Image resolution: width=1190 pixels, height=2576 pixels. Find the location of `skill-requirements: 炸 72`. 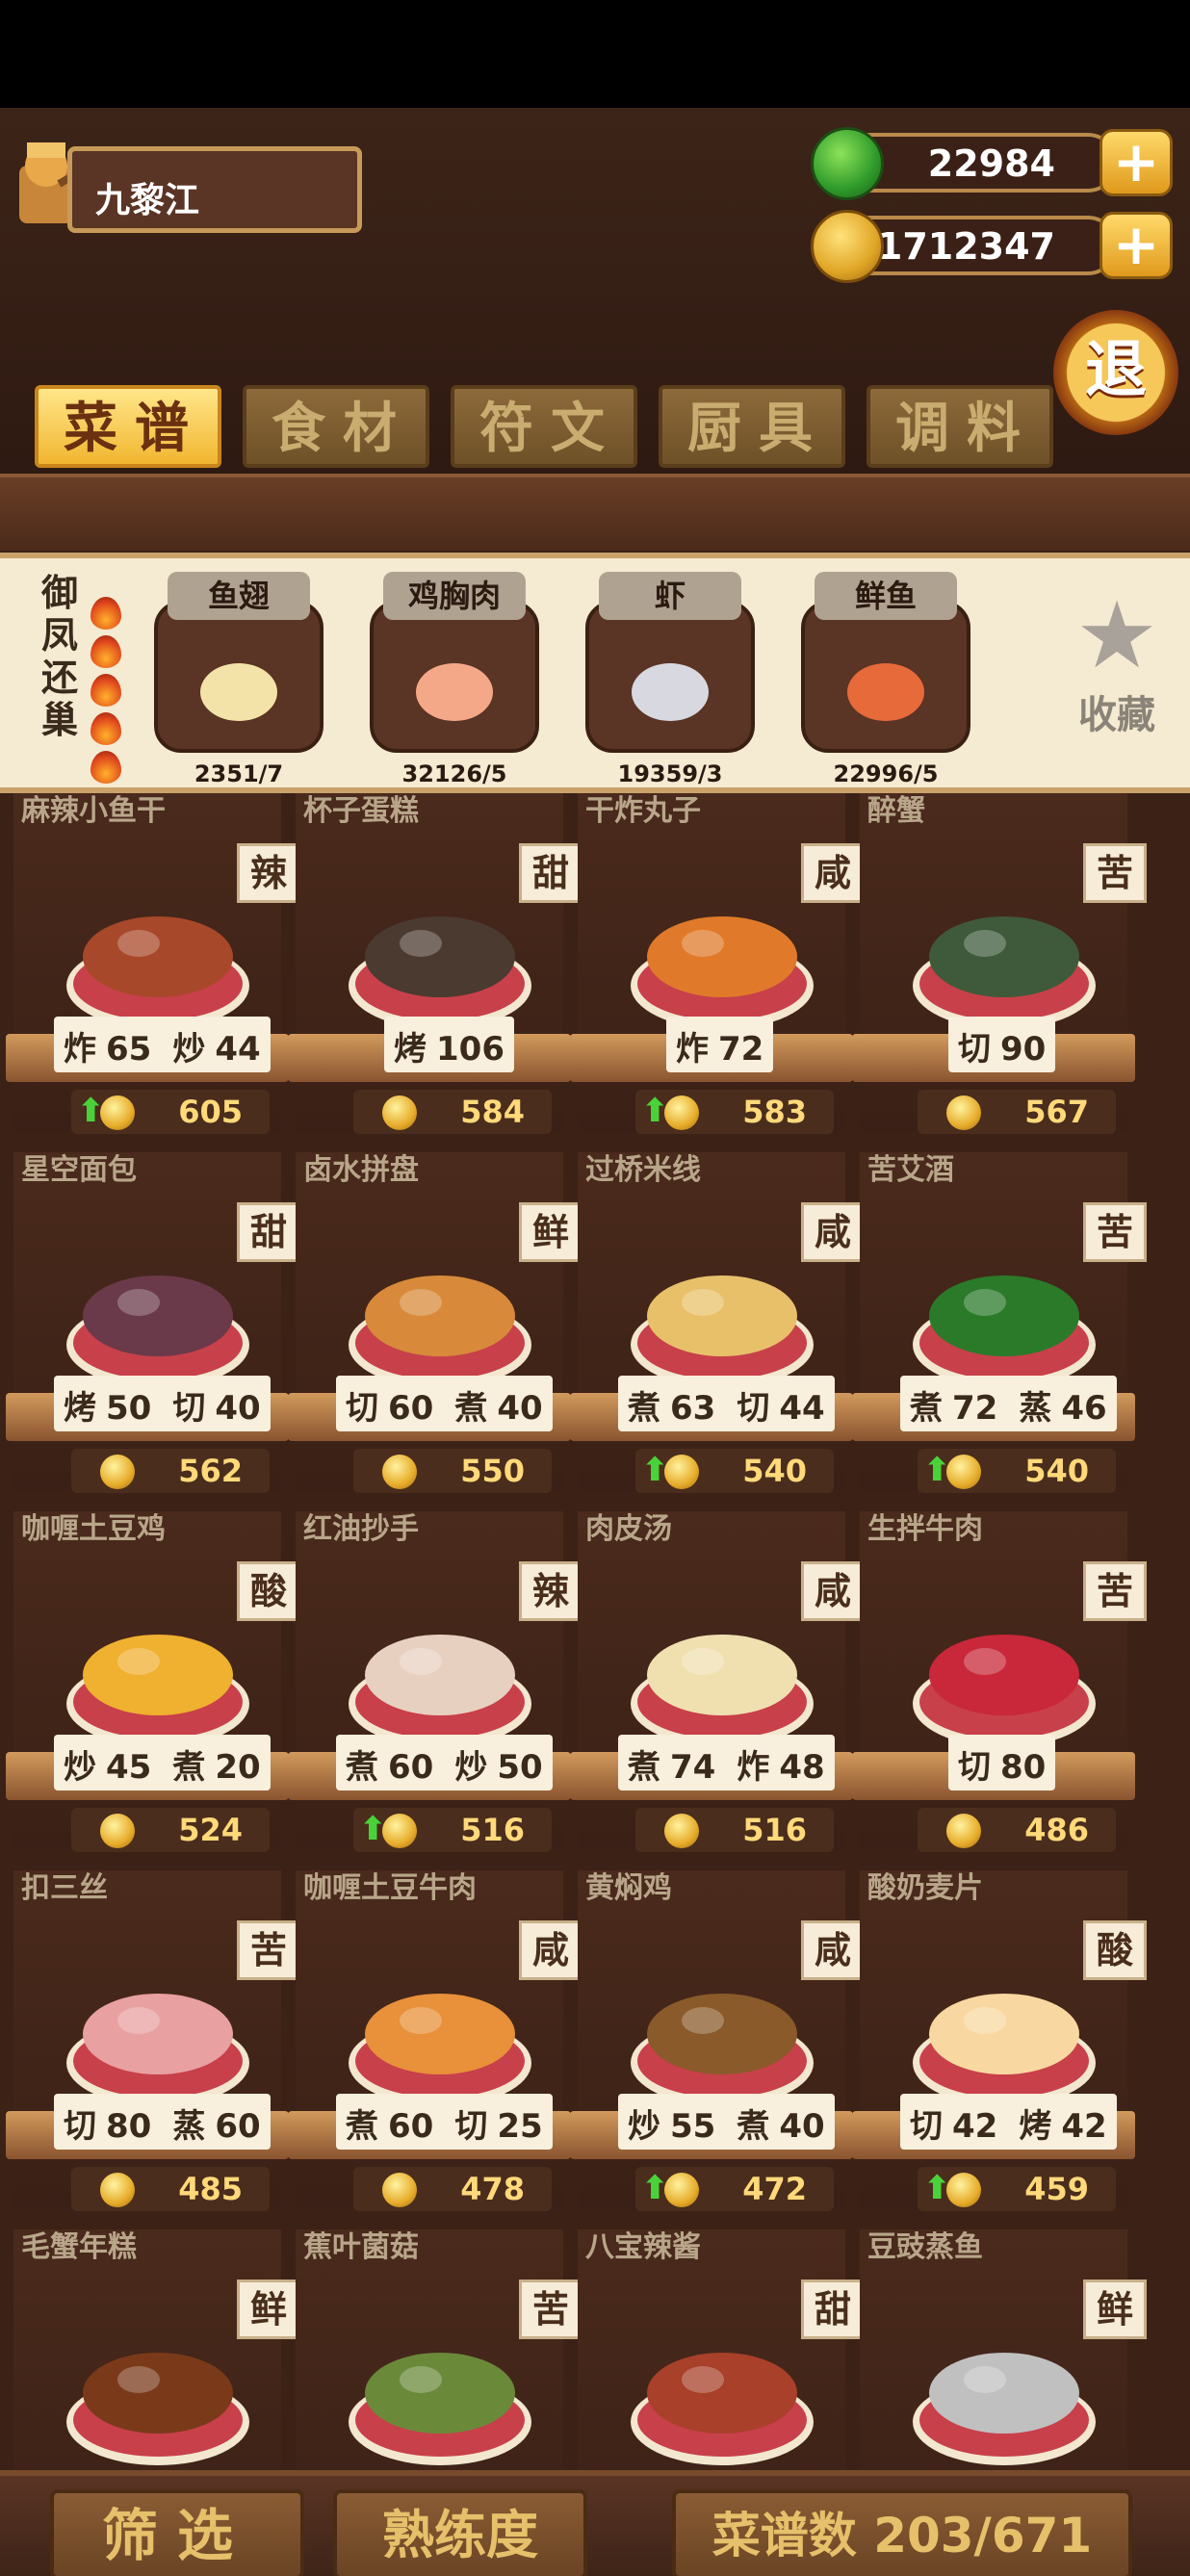

skill-requirements: 炸 72 is located at coordinates (720, 1044).